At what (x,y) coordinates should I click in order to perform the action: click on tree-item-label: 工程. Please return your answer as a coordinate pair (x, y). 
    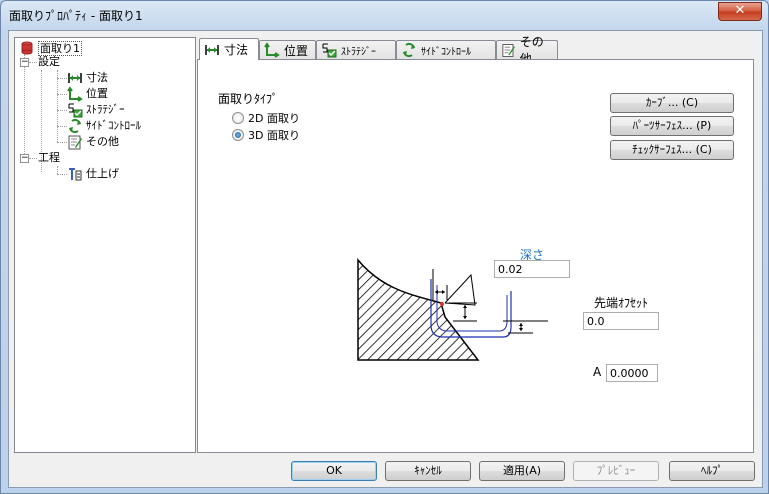
    Looking at the image, I should click on (49, 157).